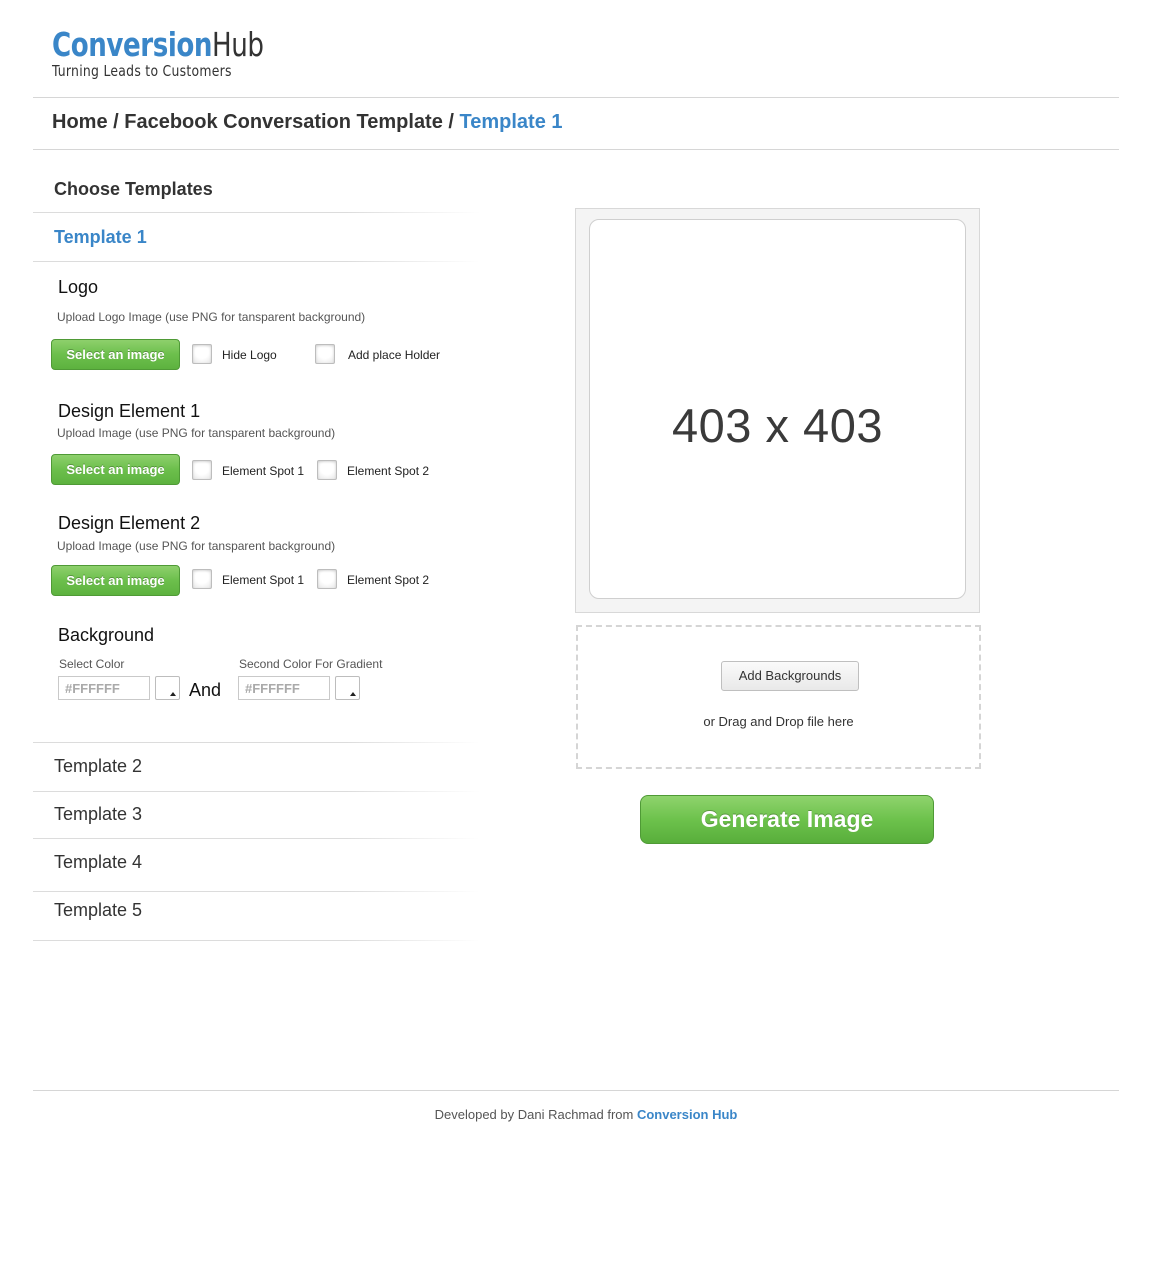 Image resolution: width=1172 pixels, height=1280 pixels. I want to click on template-1-tab: Template 1, so click(100, 237).